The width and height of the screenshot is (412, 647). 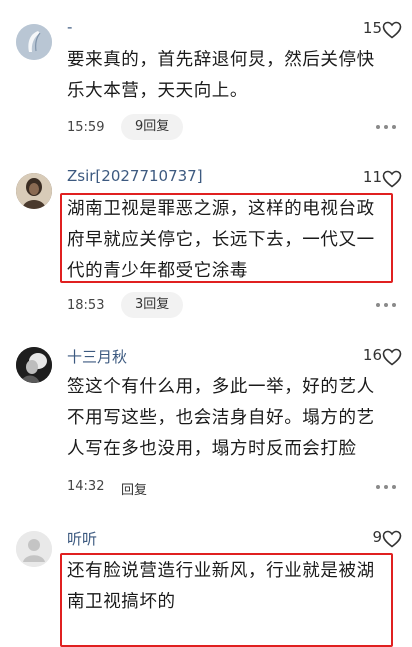 I want to click on comment-text-line: 人写在多也没用，塌方时反而会打脸, so click(x=212, y=449).